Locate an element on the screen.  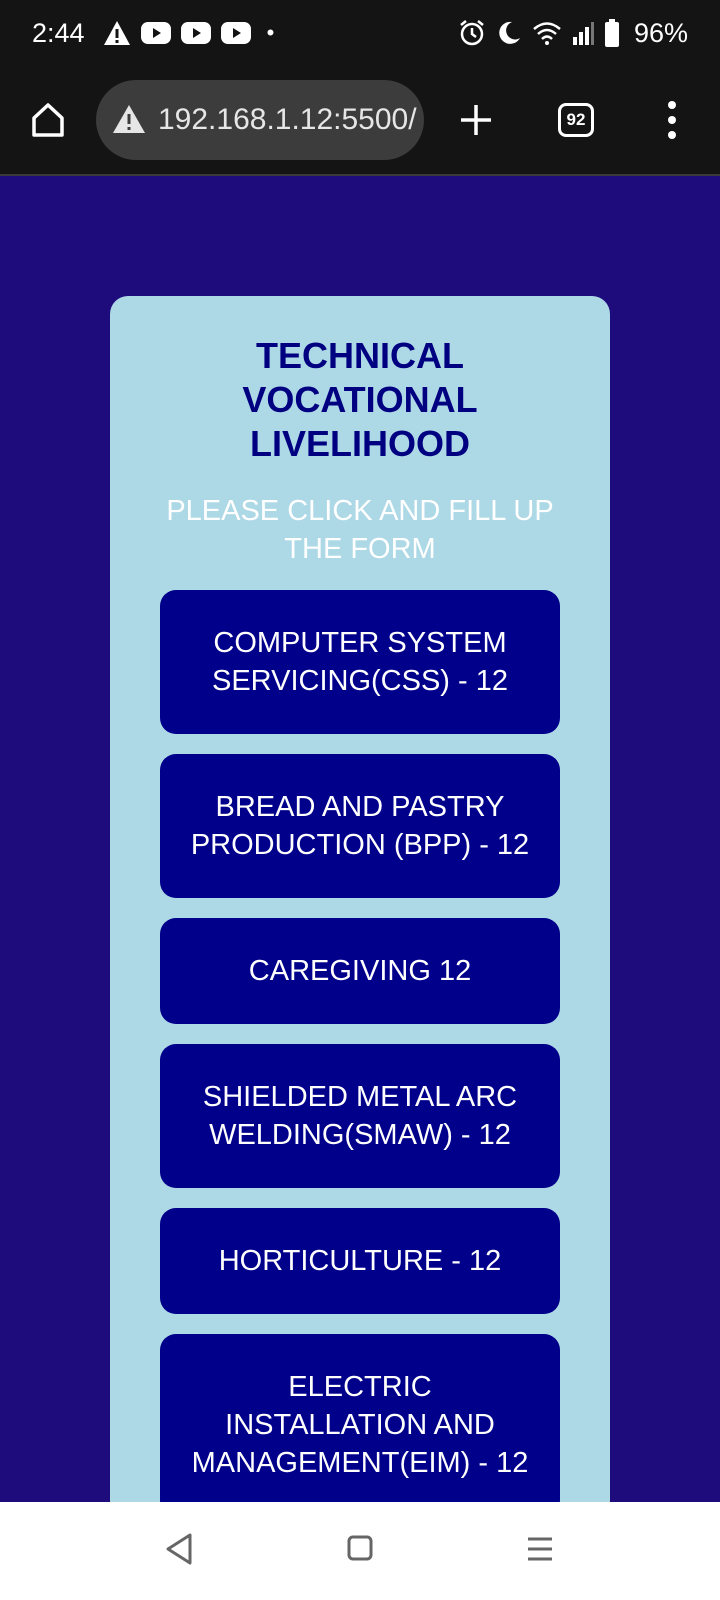
wifi-icon is located at coordinates (547, 33).